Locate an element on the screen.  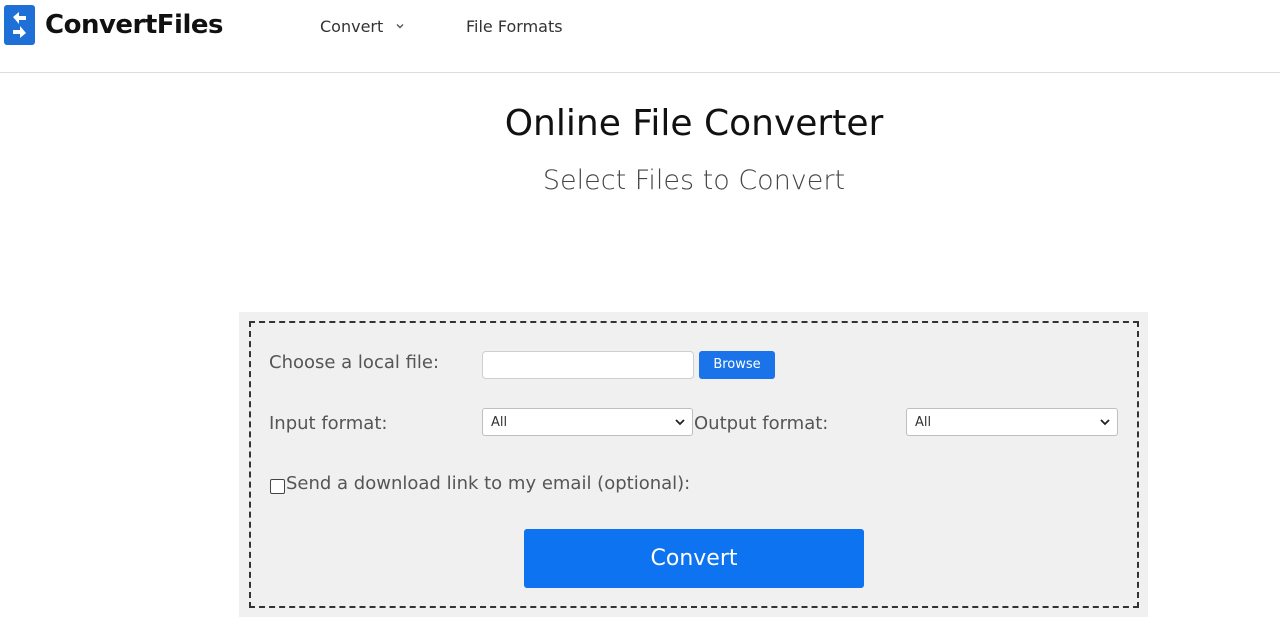
file-path-input is located at coordinates (588, 365).